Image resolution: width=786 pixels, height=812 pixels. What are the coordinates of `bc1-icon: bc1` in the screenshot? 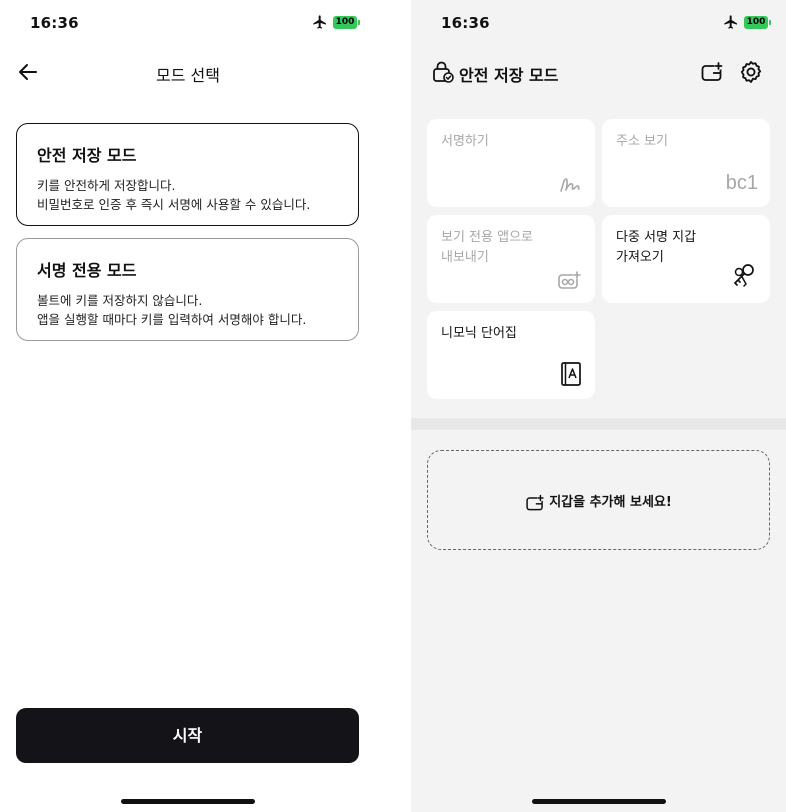 It's located at (741, 183).